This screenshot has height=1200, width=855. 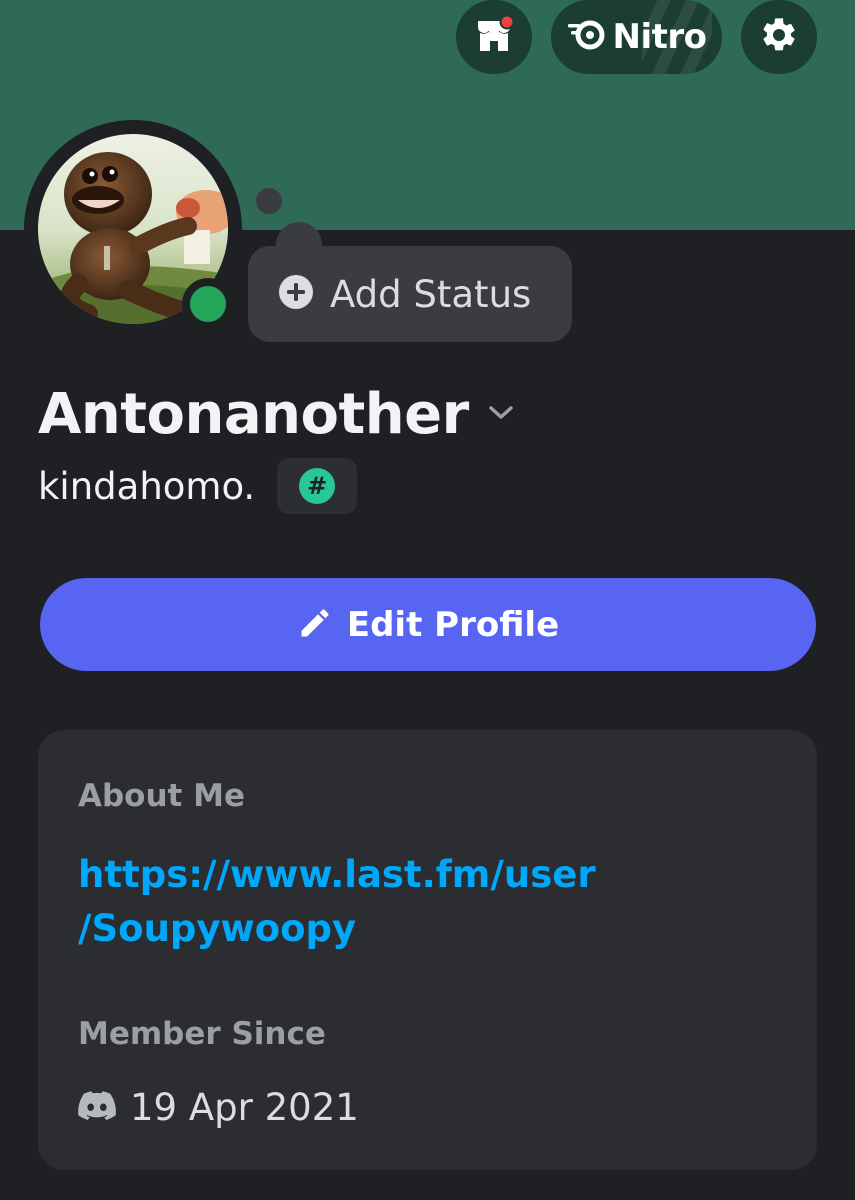 What do you see at coordinates (431, 294) in the screenshot?
I see `add-status-label: Add Status` at bounding box center [431, 294].